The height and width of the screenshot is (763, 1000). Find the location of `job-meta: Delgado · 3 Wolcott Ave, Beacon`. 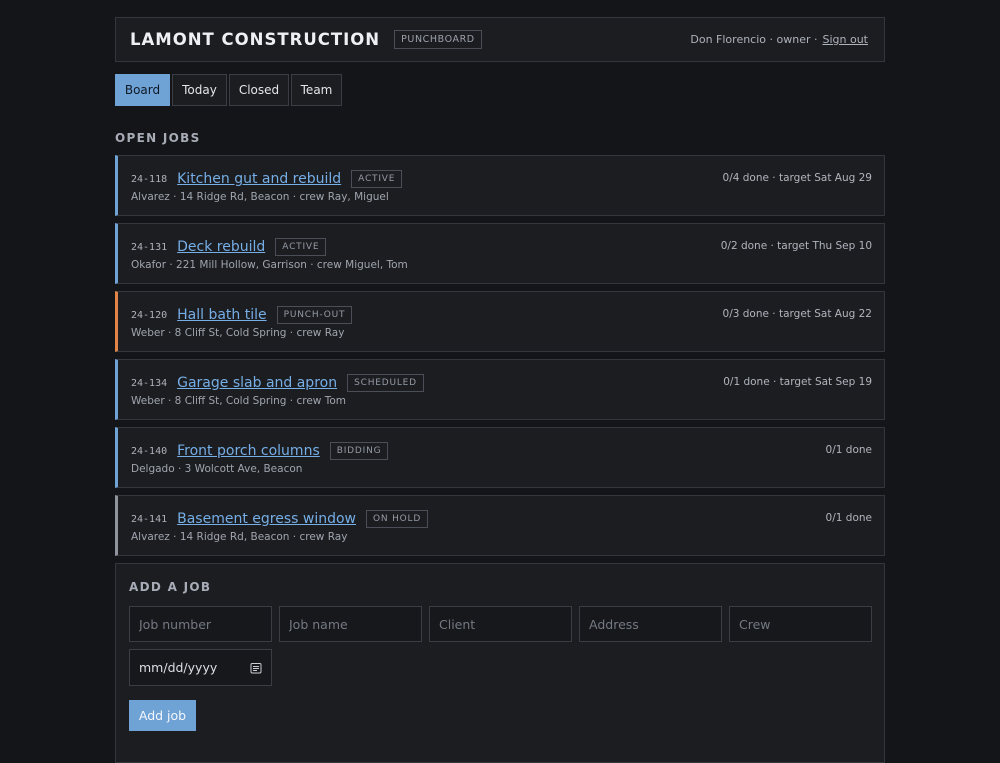

job-meta: Delgado · 3 Wolcott Ave, Beacon is located at coordinates (217, 469).